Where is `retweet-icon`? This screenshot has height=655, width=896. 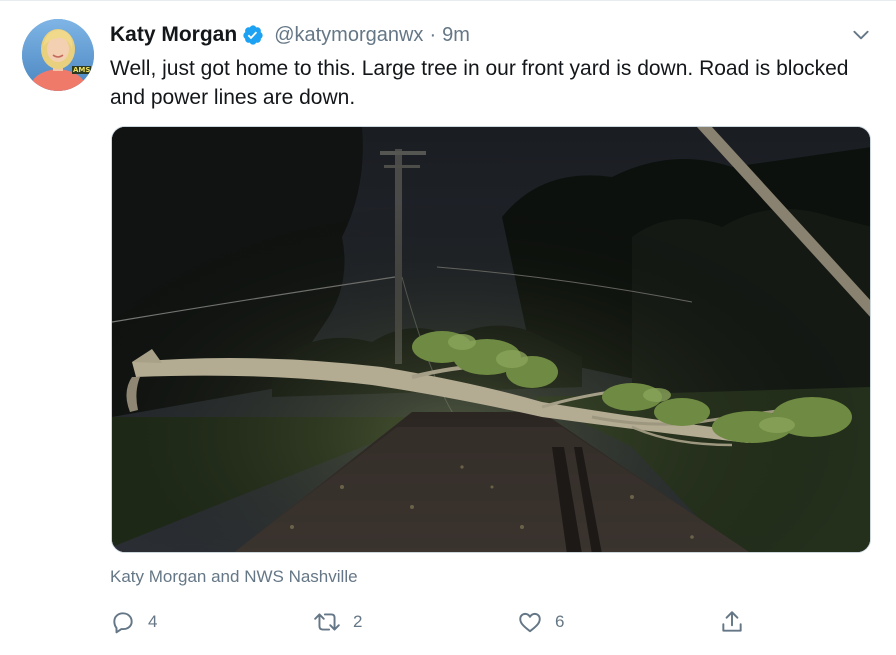 retweet-icon is located at coordinates (327, 622).